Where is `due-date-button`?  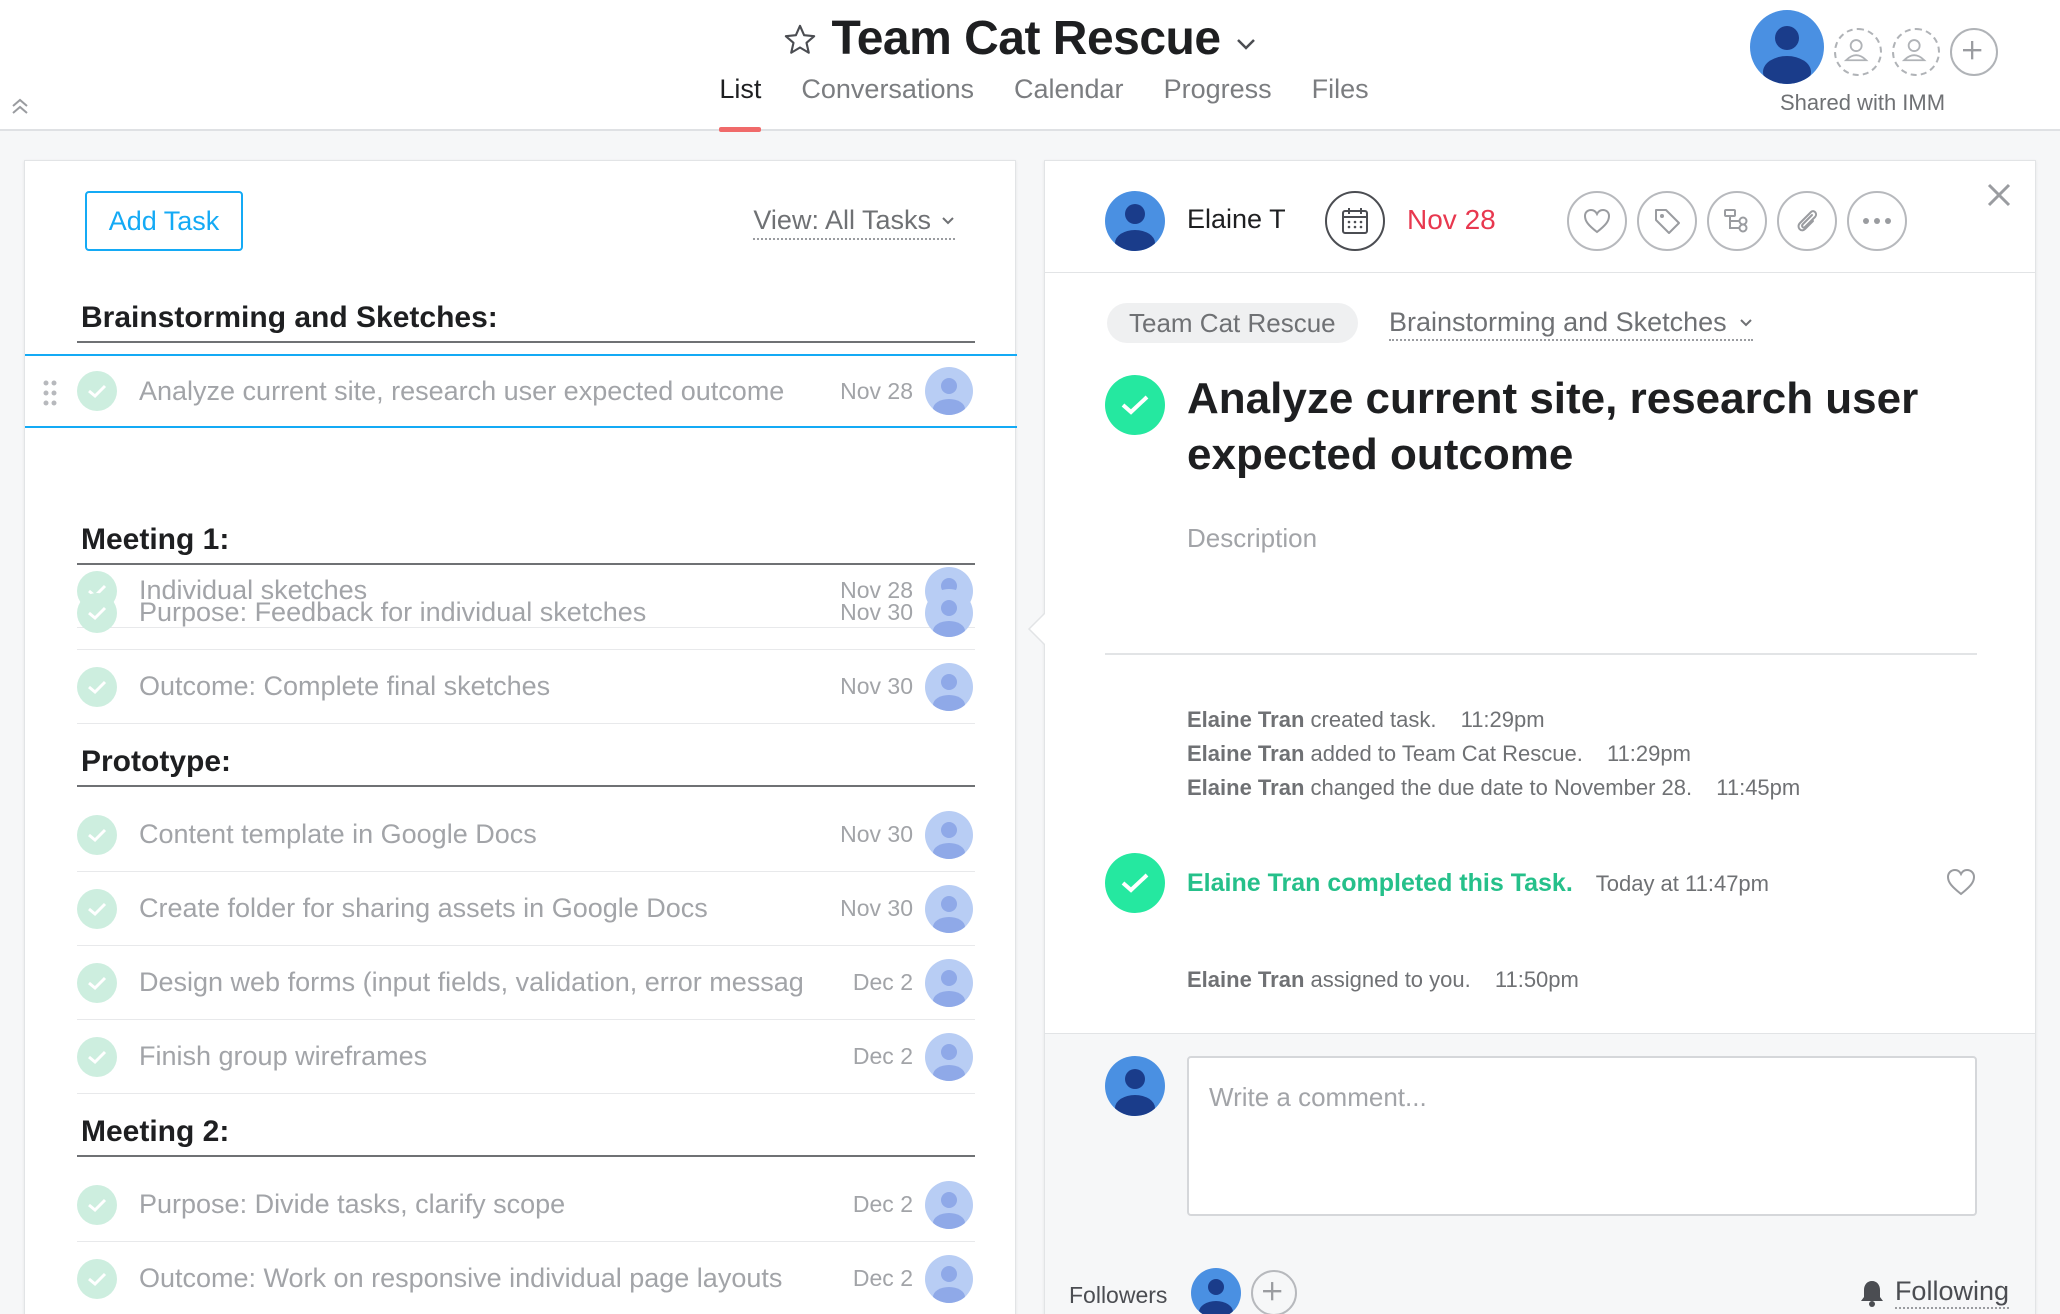
due-date-button is located at coordinates (1355, 221).